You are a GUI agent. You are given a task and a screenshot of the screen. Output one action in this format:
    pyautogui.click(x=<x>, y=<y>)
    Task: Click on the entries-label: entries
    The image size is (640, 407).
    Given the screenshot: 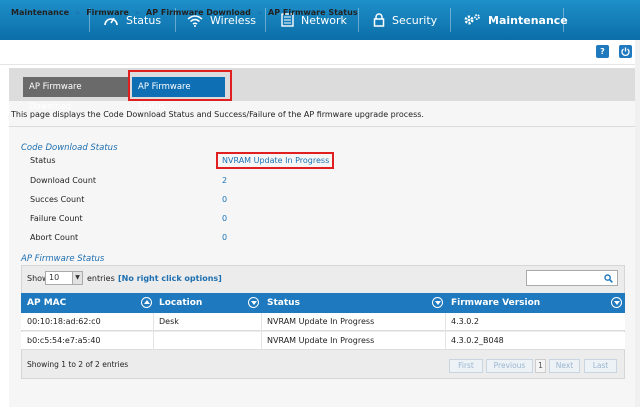 What is the action you would take?
    pyautogui.click(x=101, y=278)
    